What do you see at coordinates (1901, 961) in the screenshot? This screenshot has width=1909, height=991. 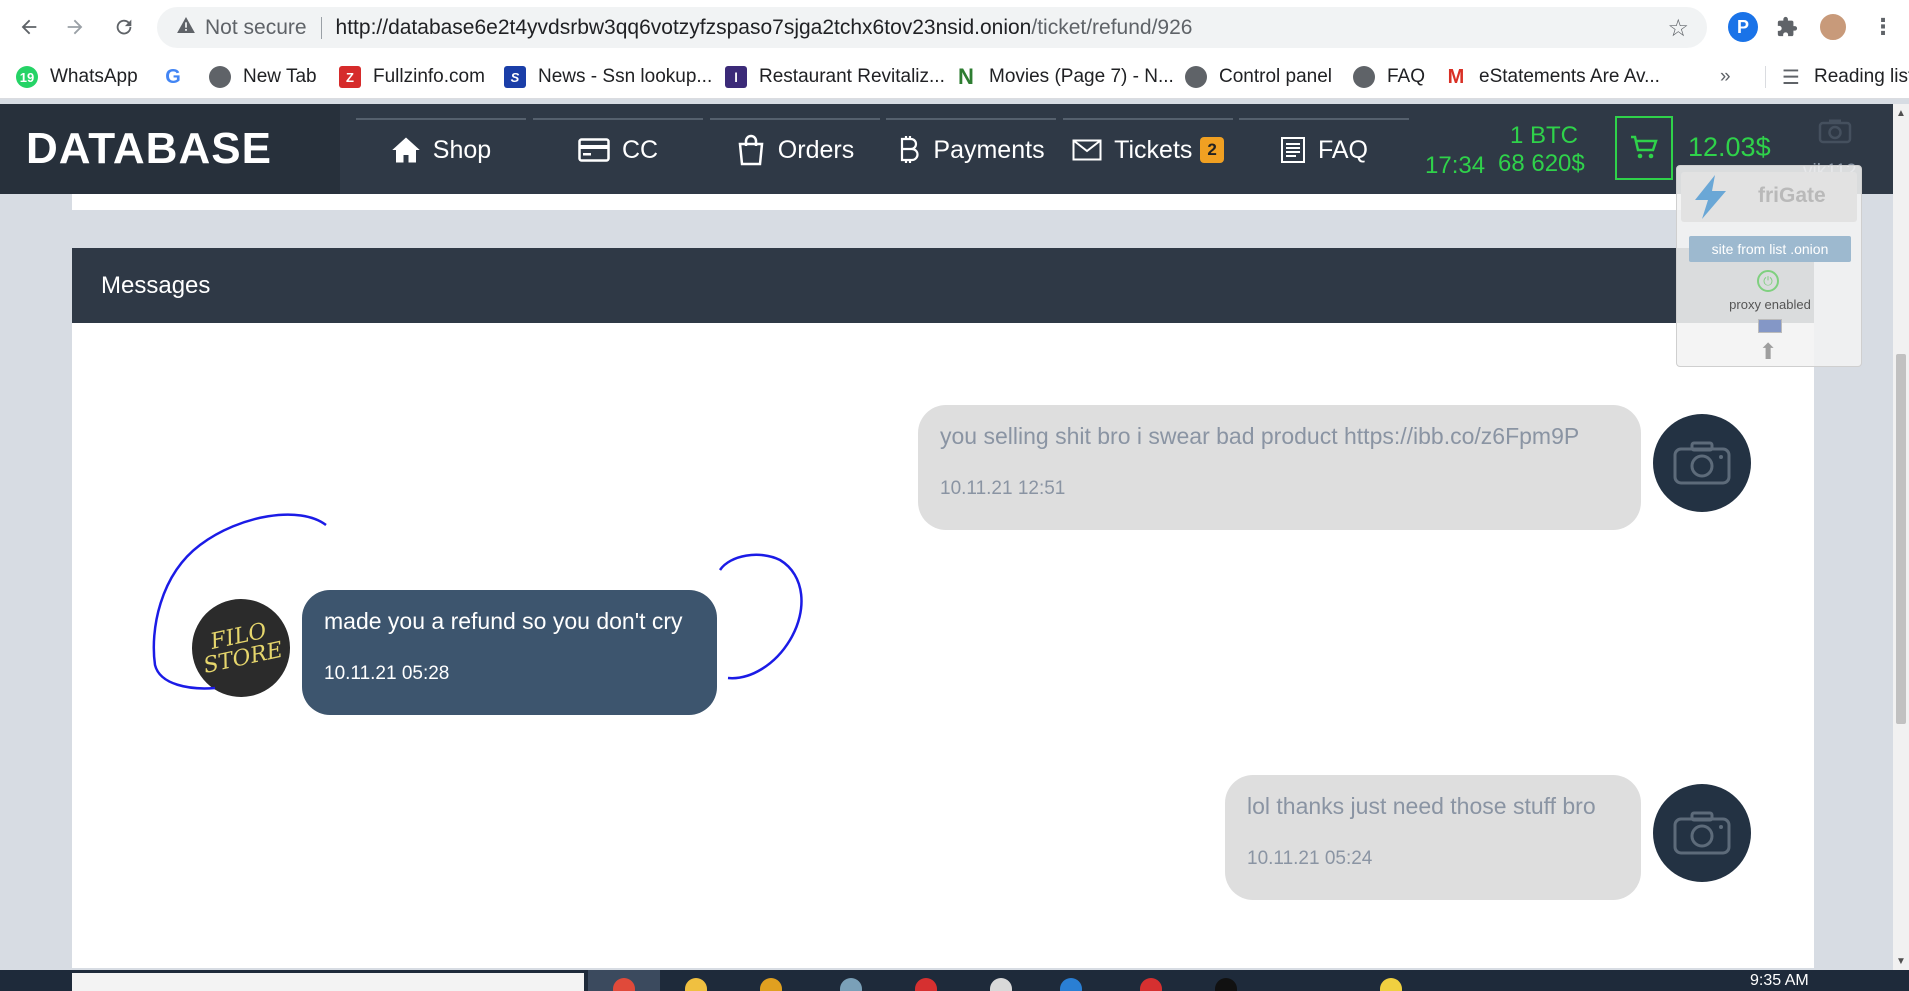 I see `scroll-down-icon: ▼` at bounding box center [1901, 961].